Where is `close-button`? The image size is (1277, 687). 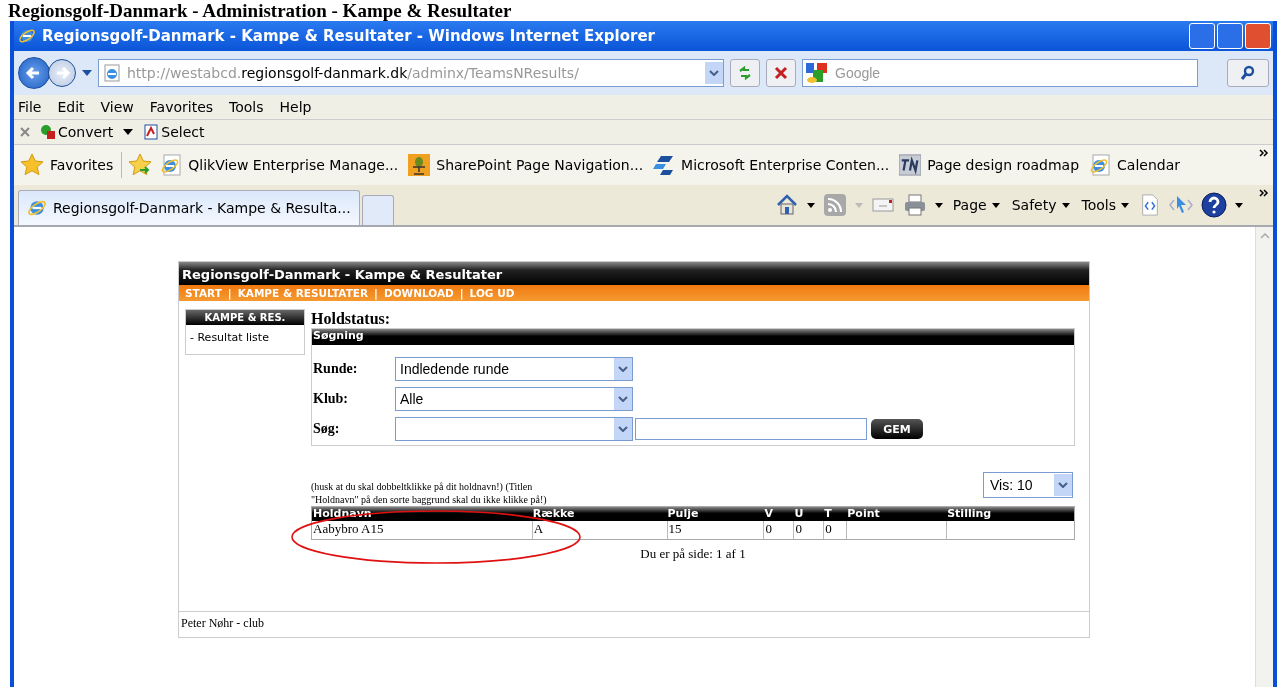 close-button is located at coordinates (1258, 36).